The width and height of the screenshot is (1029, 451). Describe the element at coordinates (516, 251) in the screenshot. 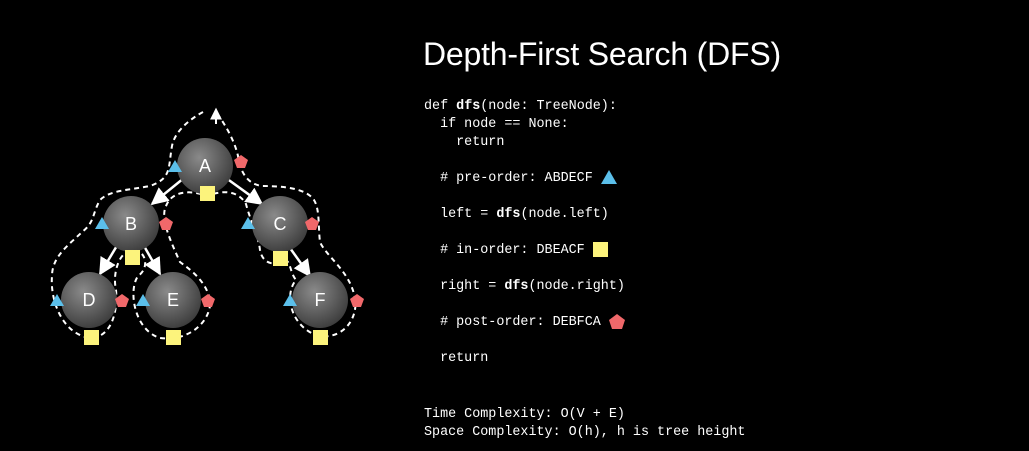

I see `code-line-inorder: # in-order: DBEACF` at that location.